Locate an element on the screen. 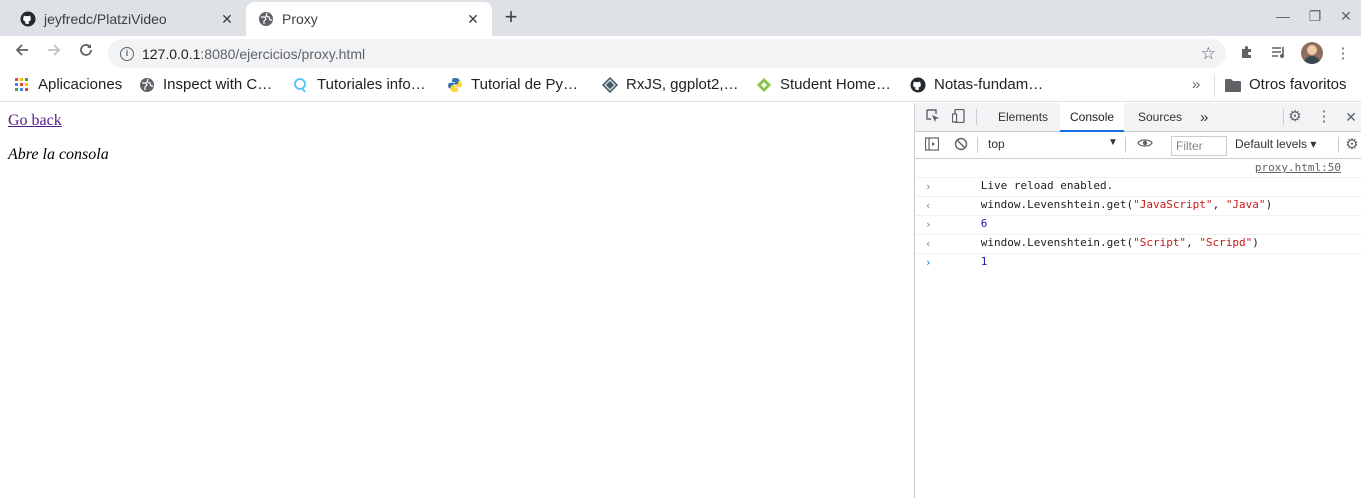  more-tabs-button: » is located at coordinates (1204, 117).